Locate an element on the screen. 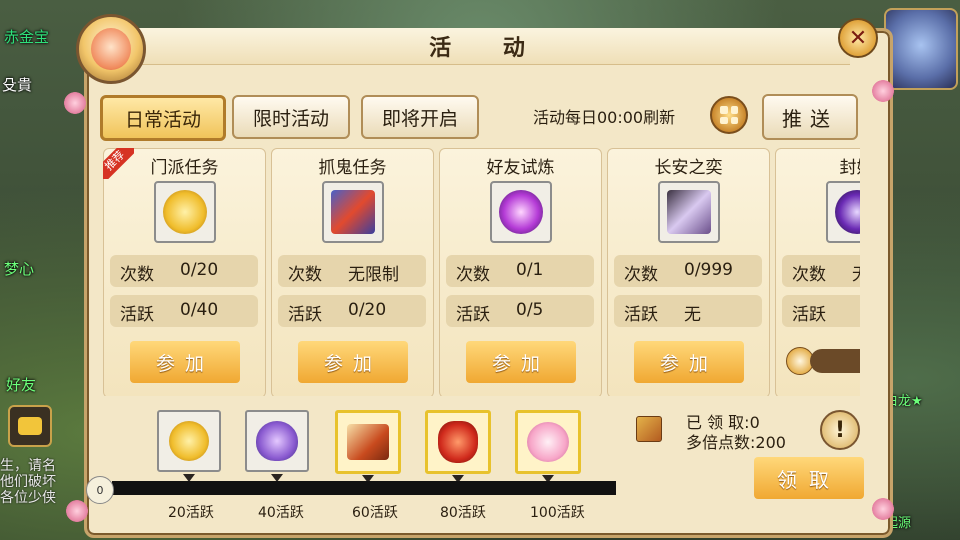 This screenshot has width=960, height=540. card-title: 封妖 is located at coordinates (850, 168).